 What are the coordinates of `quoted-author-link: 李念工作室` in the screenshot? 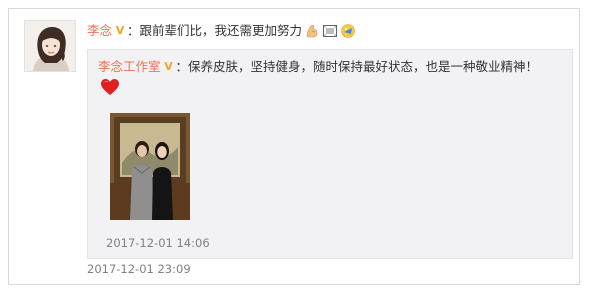 It's located at (129, 67).